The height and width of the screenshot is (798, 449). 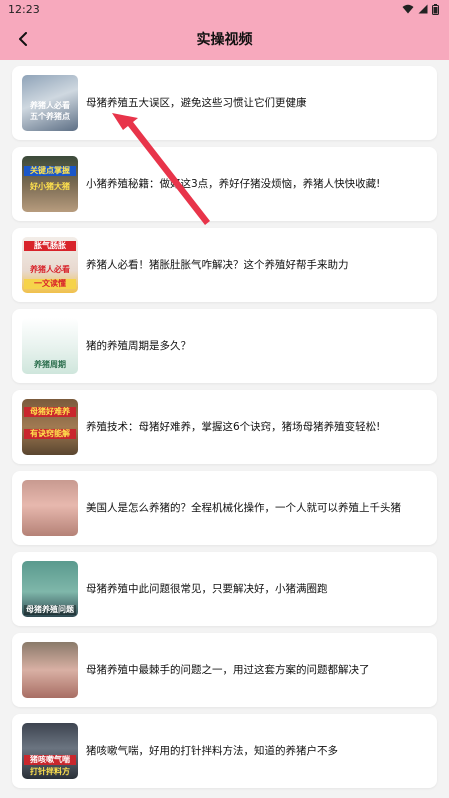 I want to click on video-thumbnail: 关键点掌握 好小猪大猪, so click(x=50, y=184).